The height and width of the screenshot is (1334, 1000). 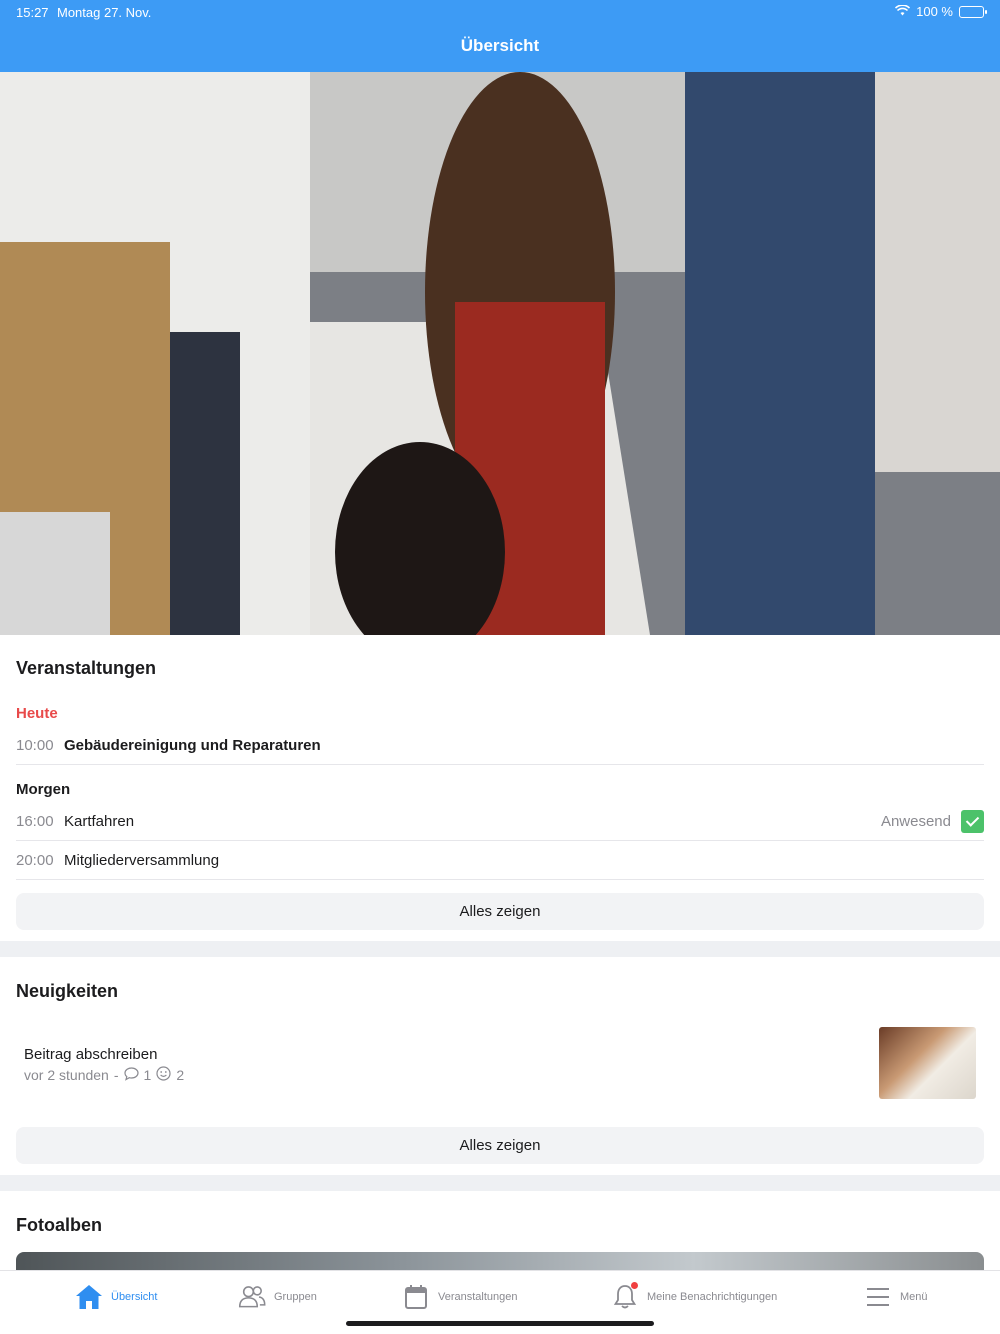 What do you see at coordinates (59, 1225) in the screenshot?
I see `albums-section-title: Fotoalben` at bounding box center [59, 1225].